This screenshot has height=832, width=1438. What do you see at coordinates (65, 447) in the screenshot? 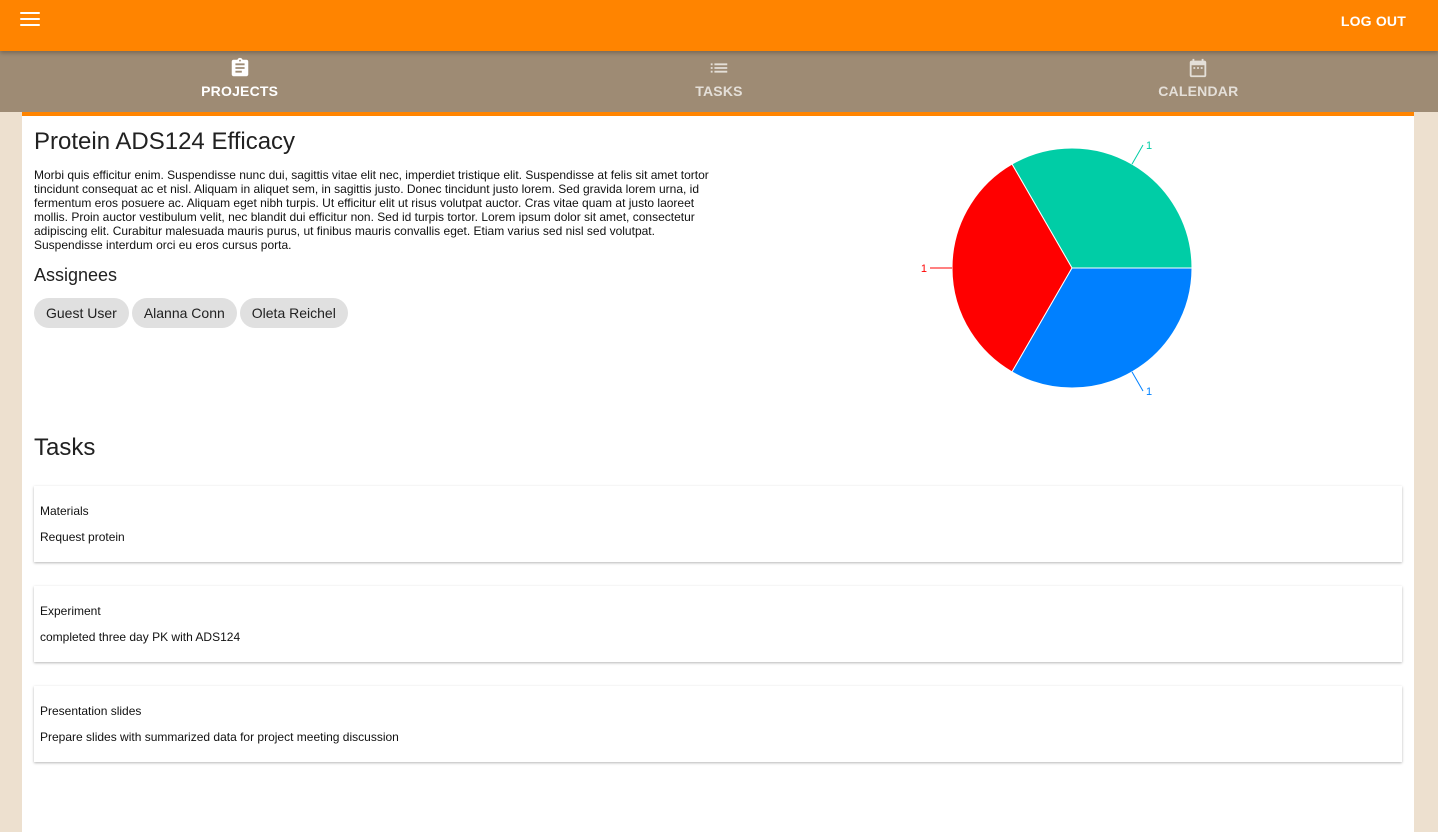
I see `tasks-heading: Tasks` at bounding box center [65, 447].